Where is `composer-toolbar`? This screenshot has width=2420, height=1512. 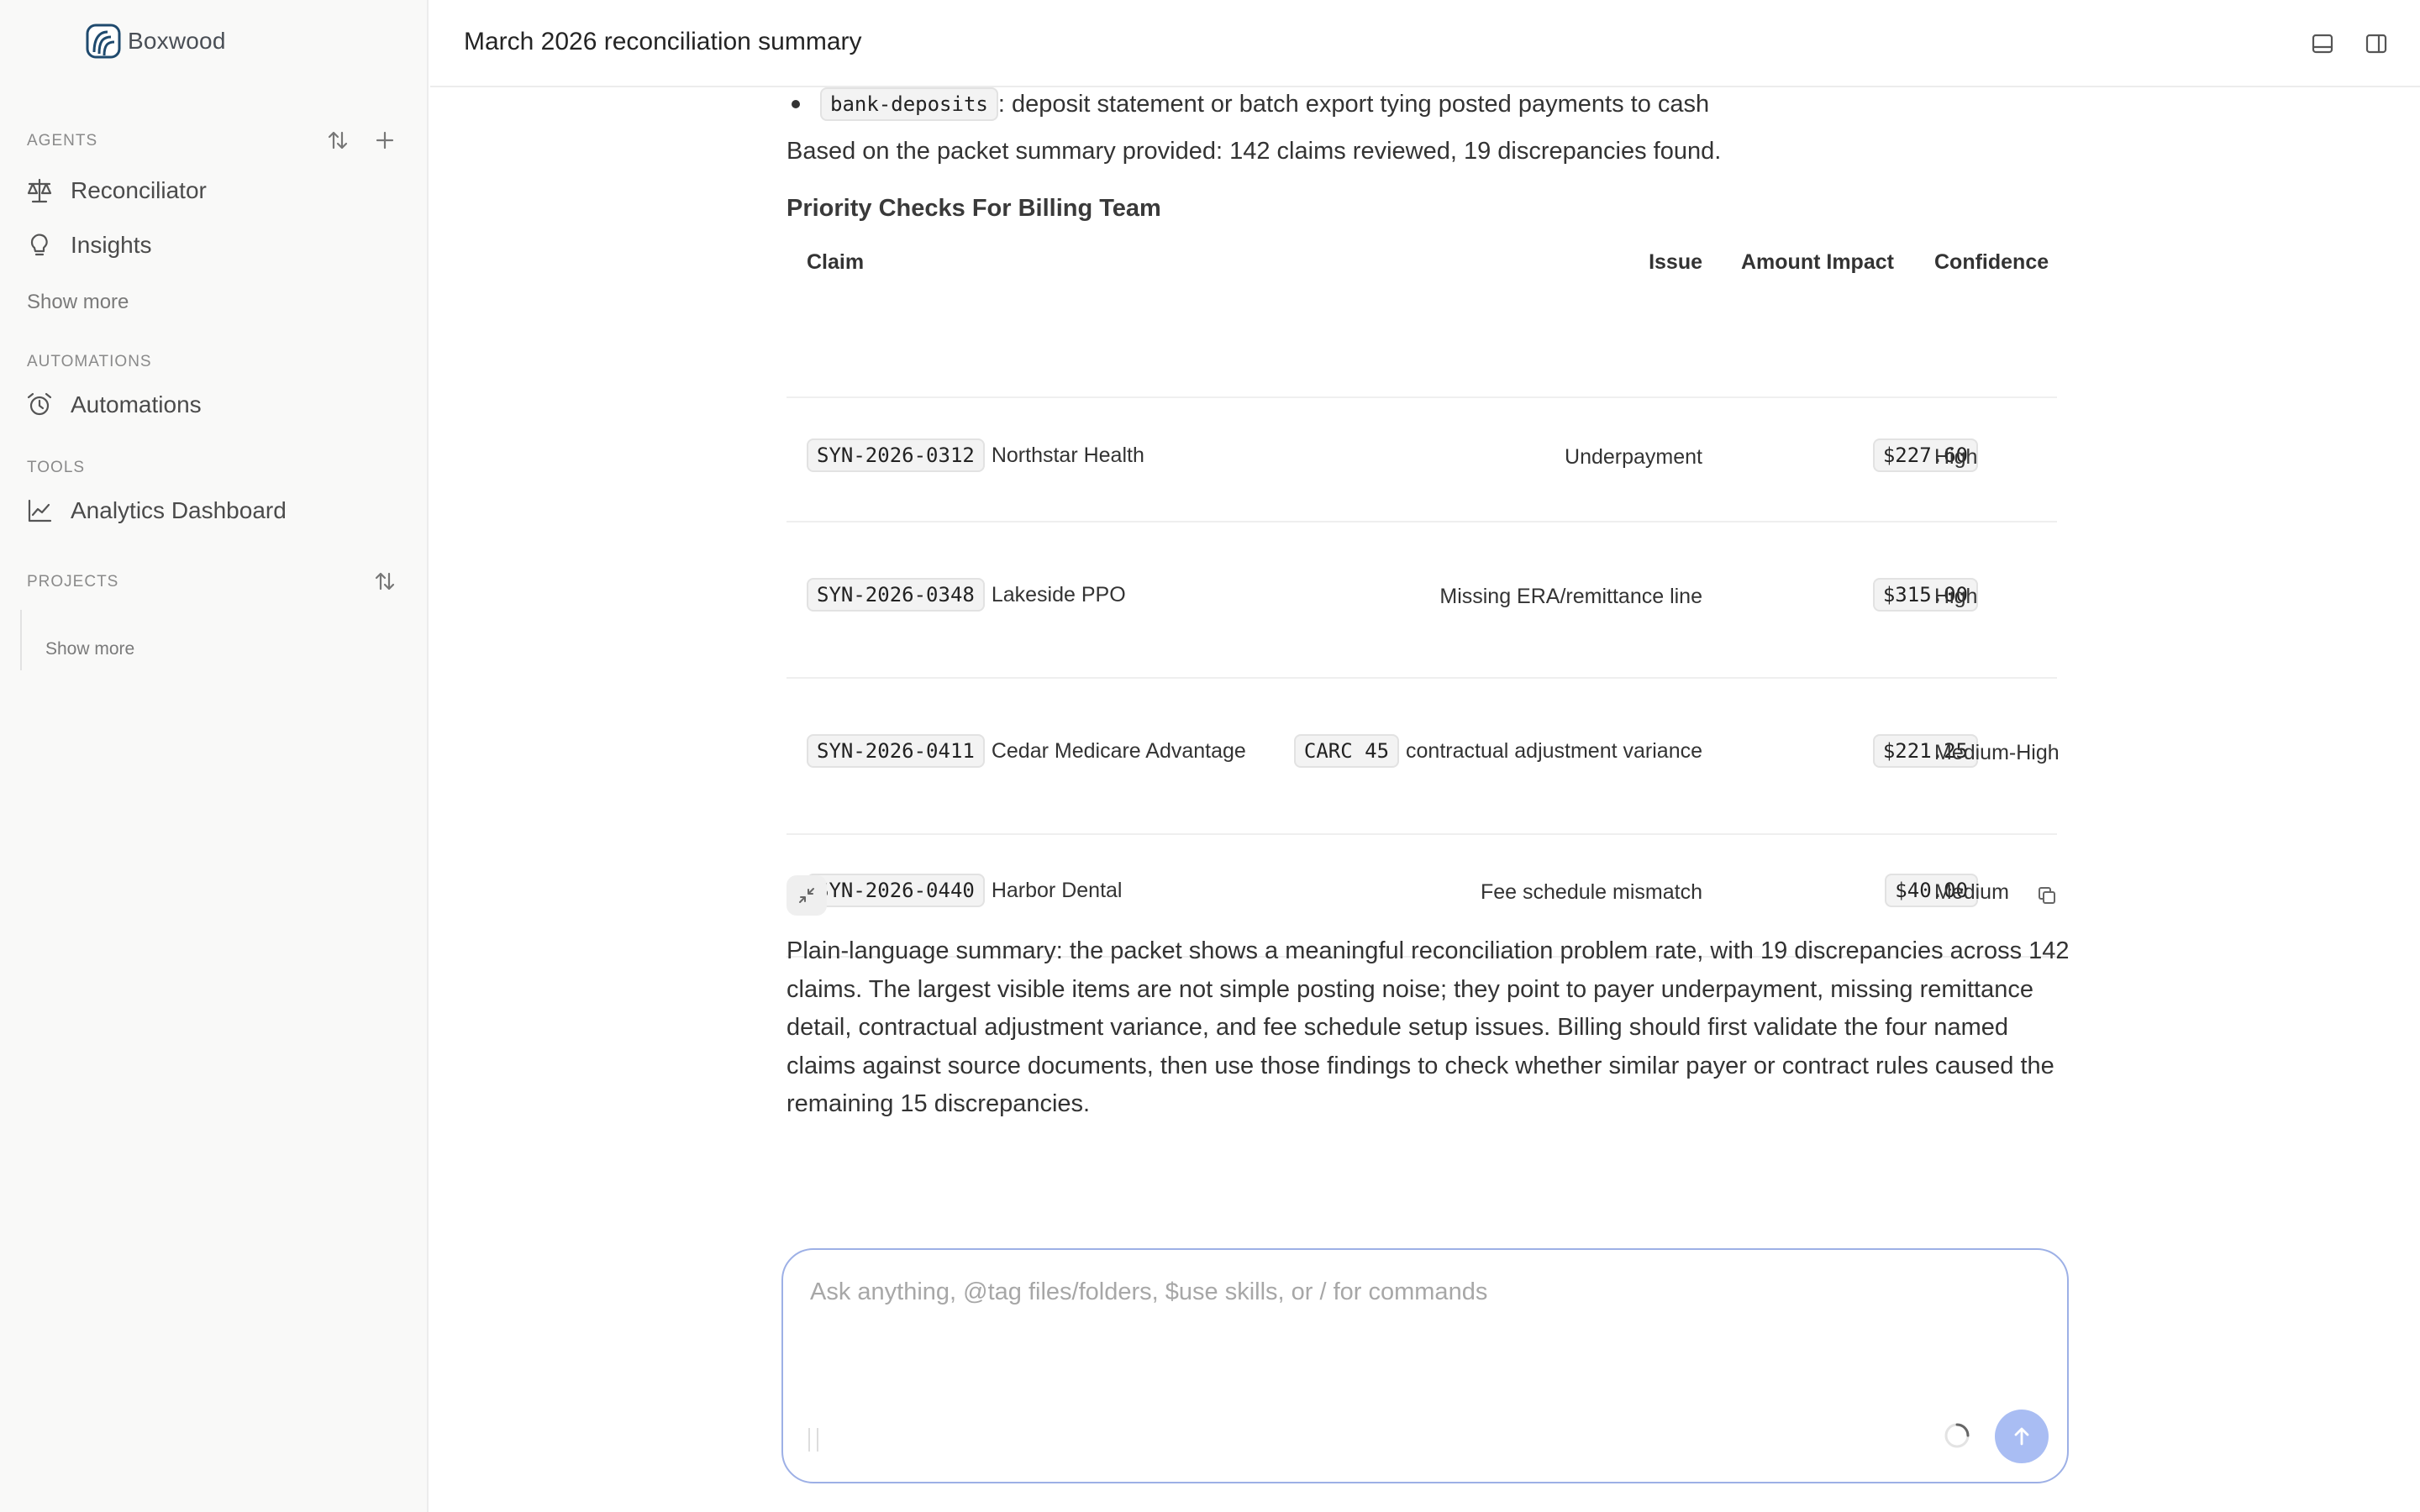
composer-toolbar is located at coordinates (813, 1440).